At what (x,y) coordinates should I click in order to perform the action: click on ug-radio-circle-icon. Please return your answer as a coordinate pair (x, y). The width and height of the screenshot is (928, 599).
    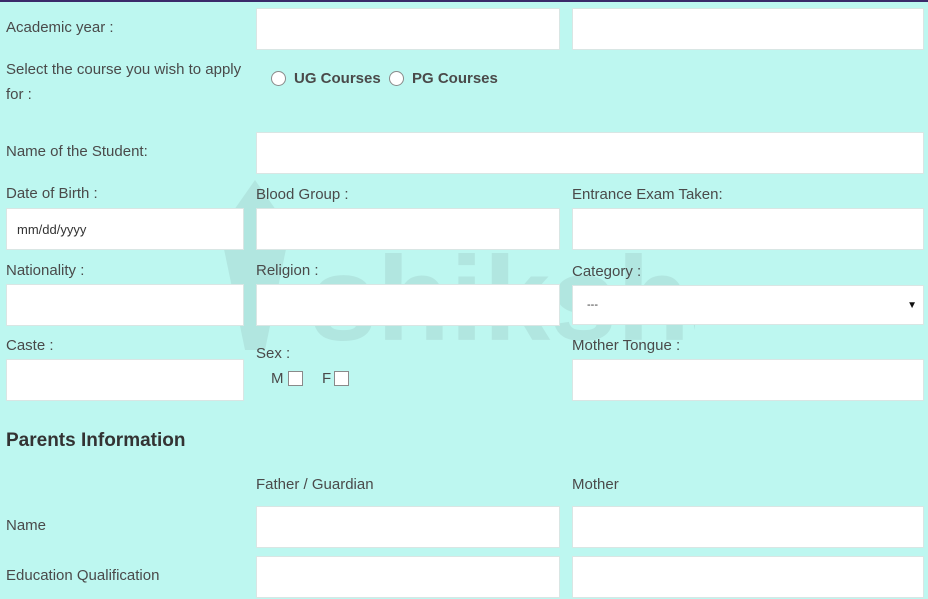
    Looking at the image, I should click on (278, 78).